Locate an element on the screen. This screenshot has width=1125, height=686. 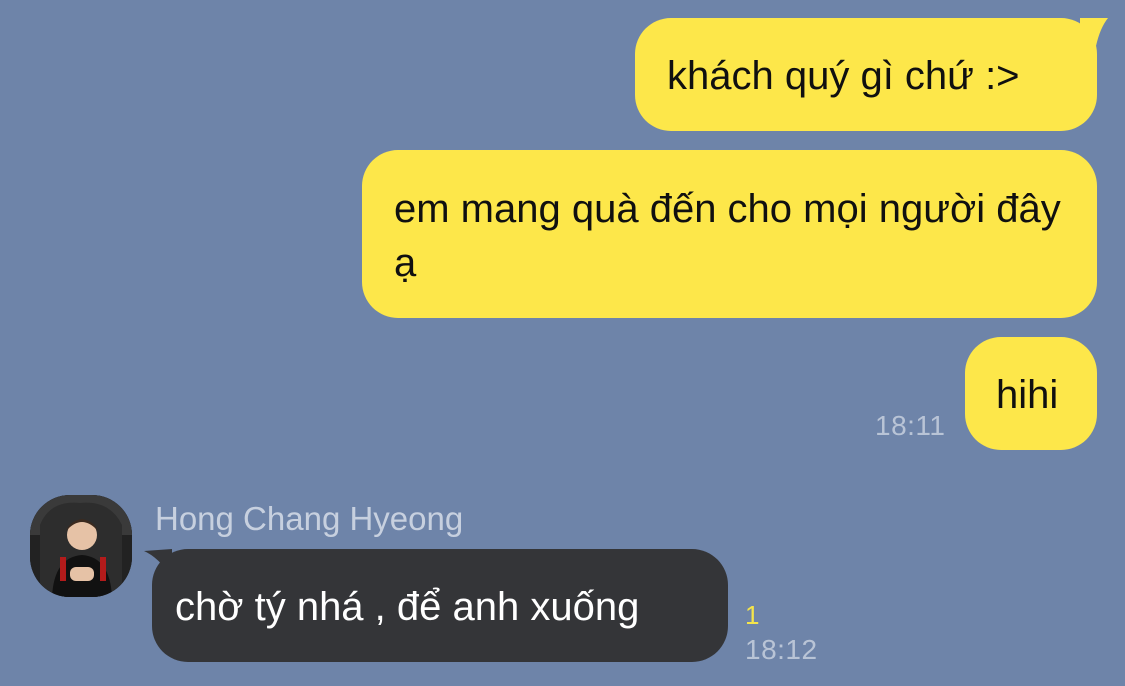
unread-count: 1 is located at coordinates (752, 615).